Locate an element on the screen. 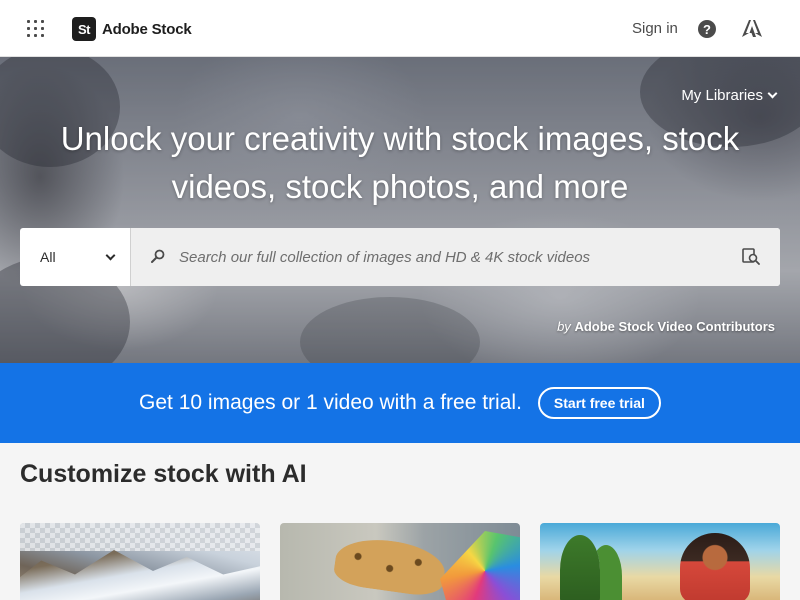 The width and height of the screenshot is (800, 600). search-icon is located at coordinates (158, 256).